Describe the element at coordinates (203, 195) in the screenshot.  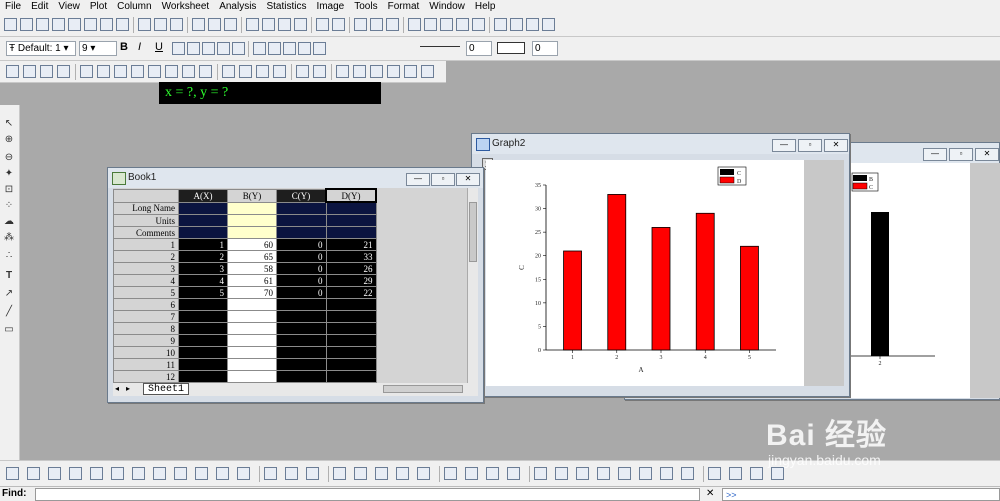
I see `column-header-a: A(X)` at that location.